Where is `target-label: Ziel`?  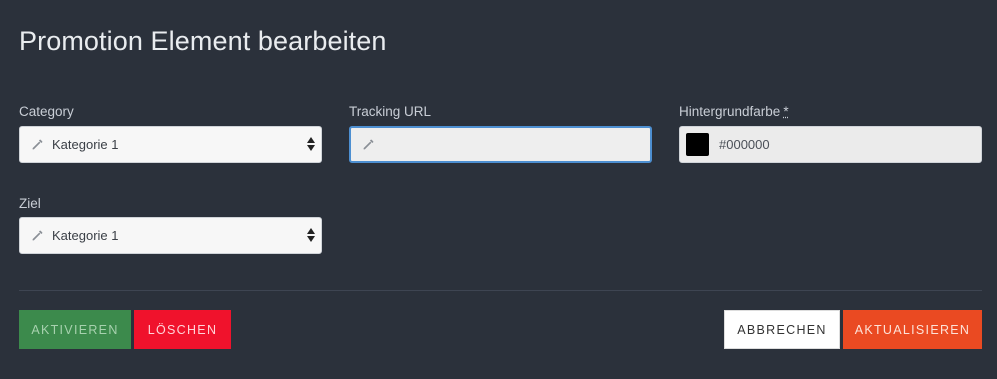 target-label: Ziel is located at coordinates (30, 203).